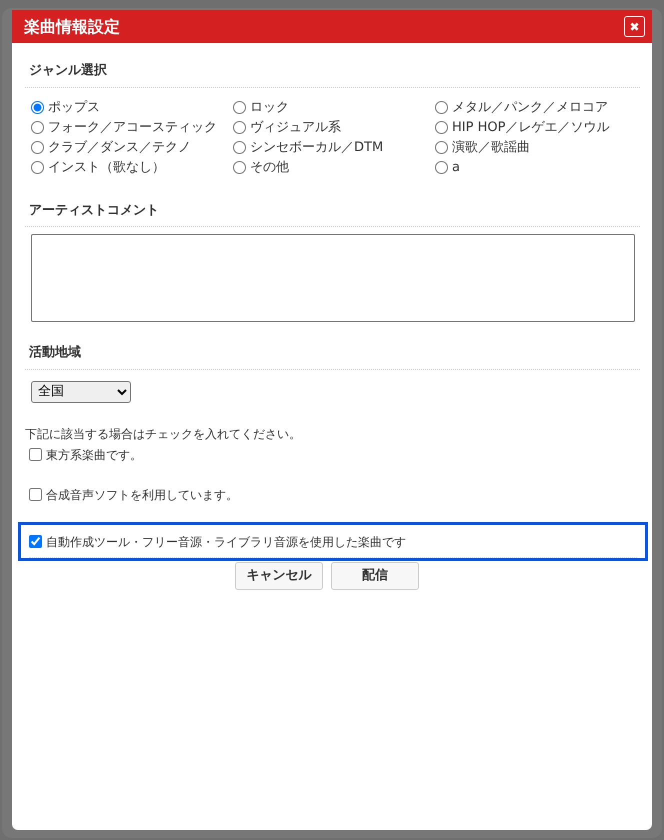 This screenshot has width=664, height=840. I want to click on radio-label: a, so click(456, 167).